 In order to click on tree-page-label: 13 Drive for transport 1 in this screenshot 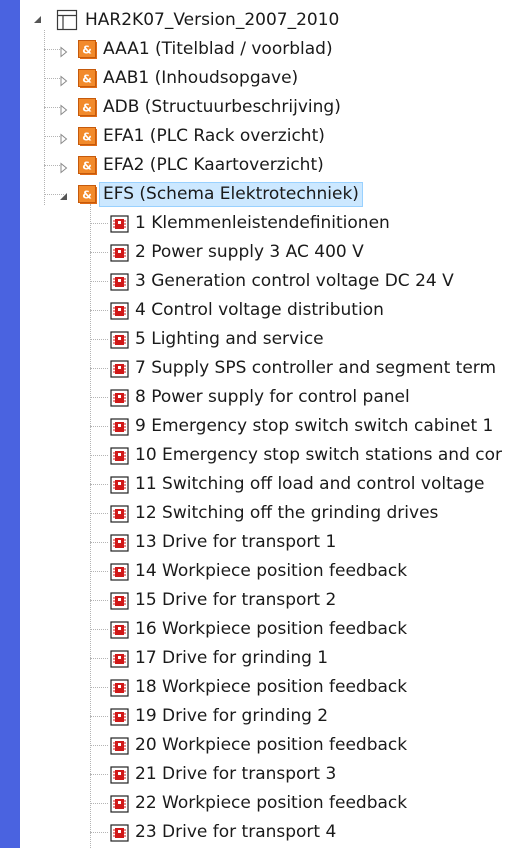, I will do `click(236, 542)`.